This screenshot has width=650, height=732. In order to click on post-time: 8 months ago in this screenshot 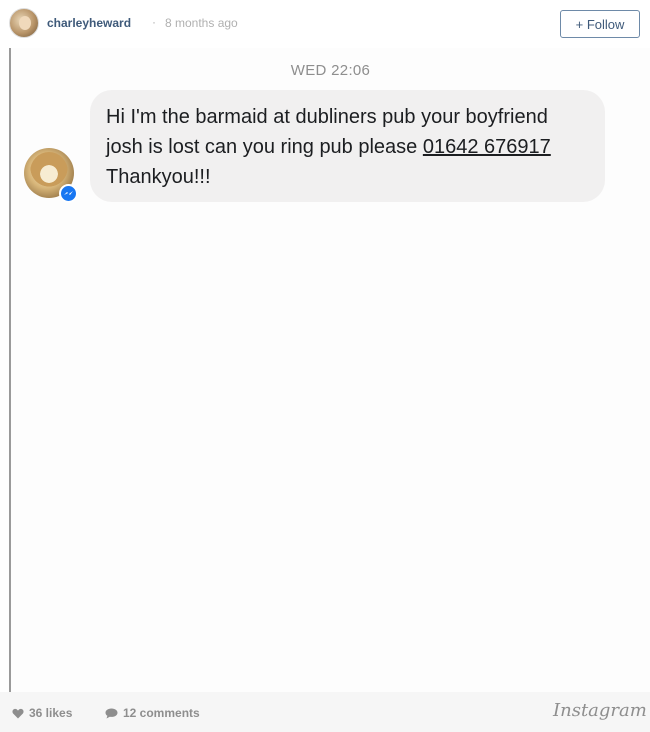, I will do `click(201, 23)`.